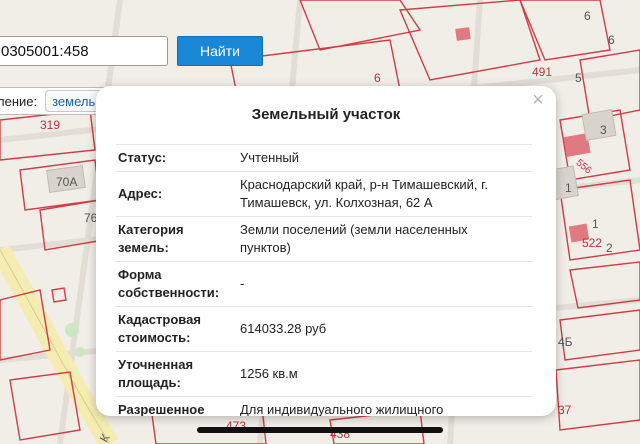 This screenshot has width=640, height=444. I want to click on map-label: 491, so click(542, 72).